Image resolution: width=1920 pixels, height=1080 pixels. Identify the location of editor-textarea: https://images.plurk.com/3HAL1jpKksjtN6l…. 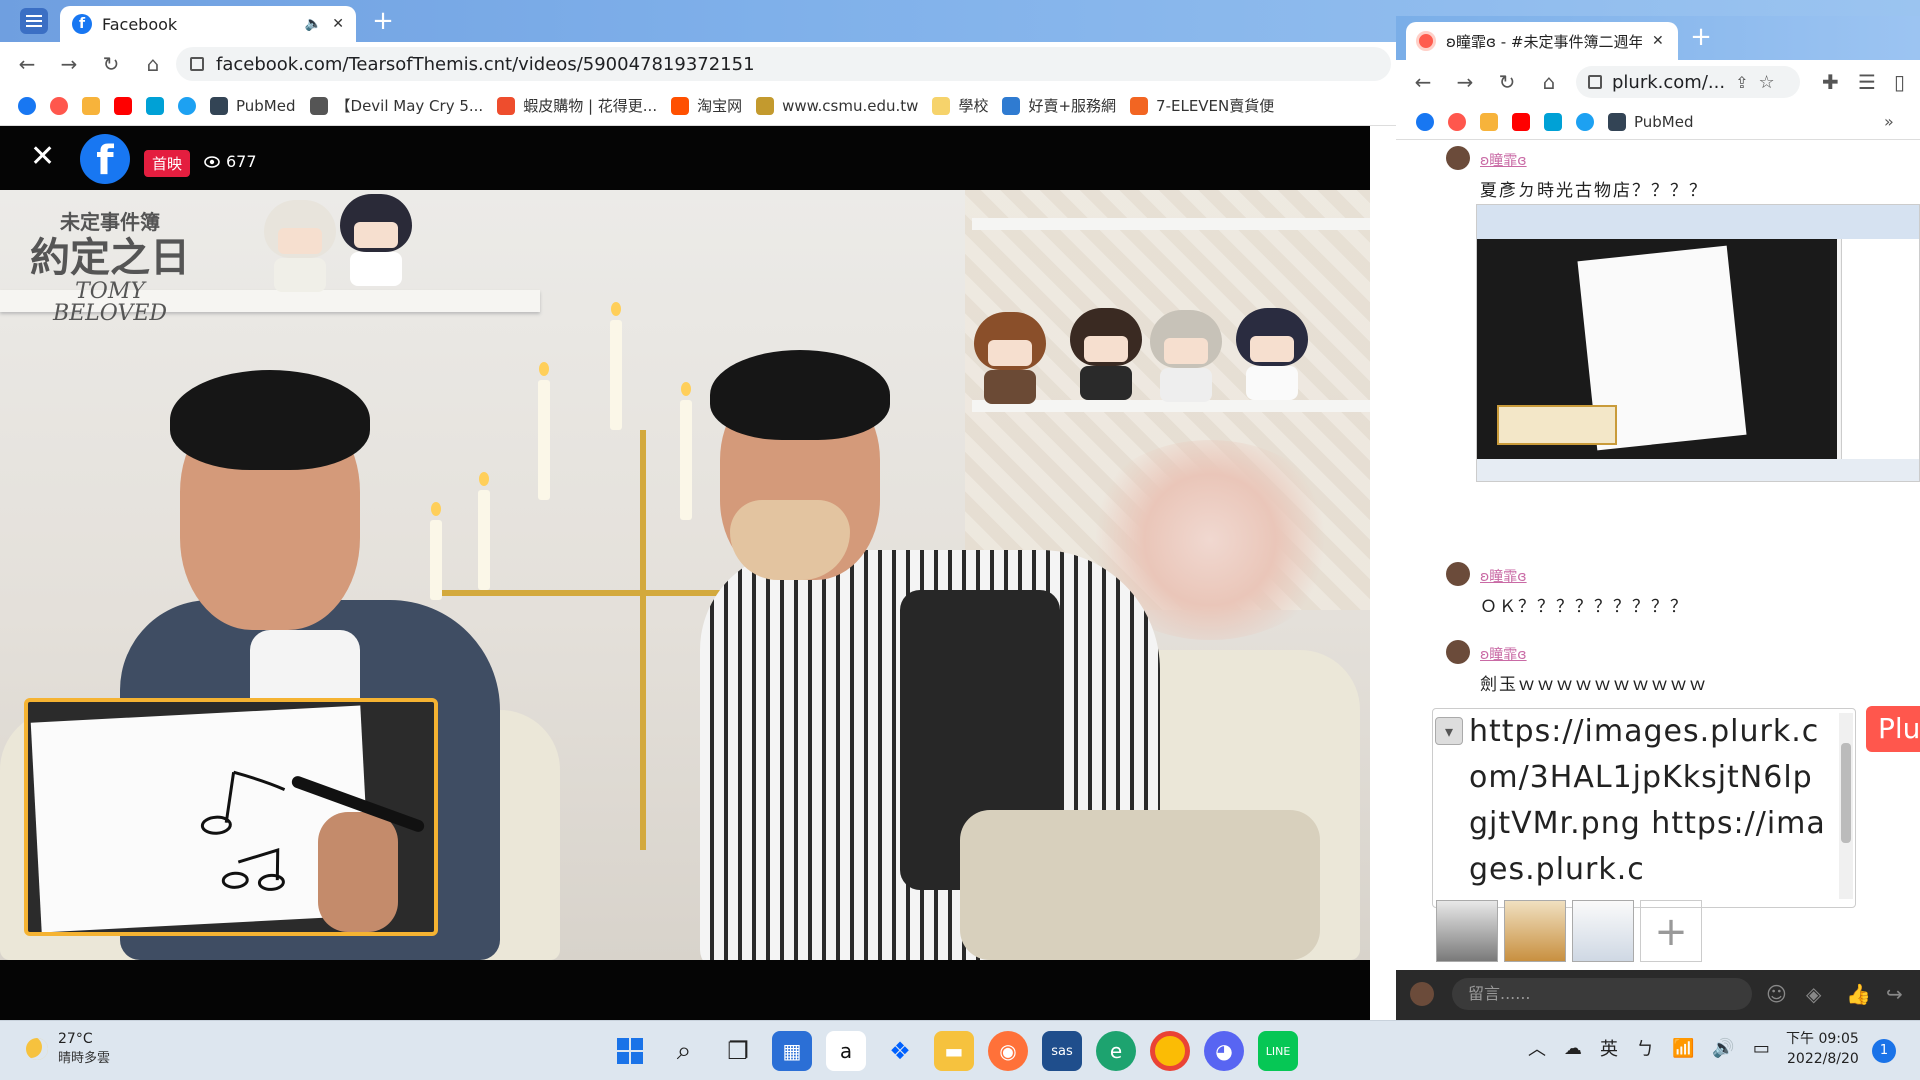
(1649, 799).